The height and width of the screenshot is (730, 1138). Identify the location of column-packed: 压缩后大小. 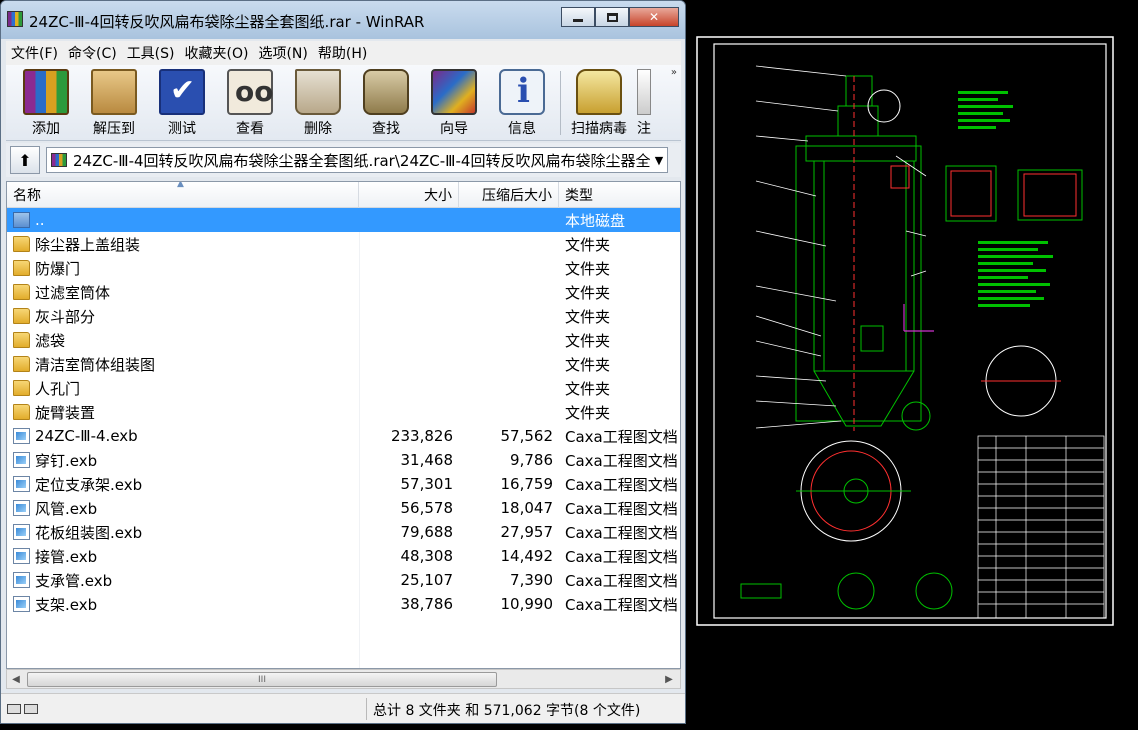
(509, 195).